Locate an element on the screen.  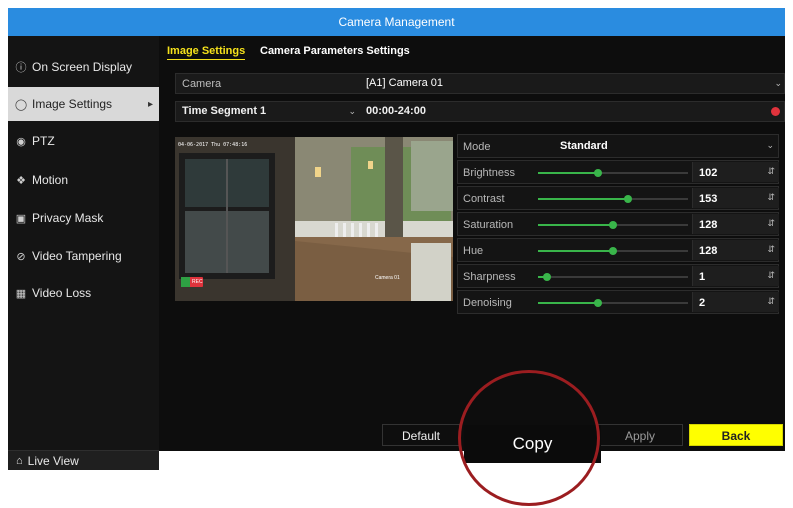
camera-label: Camera is located at coordinates (202, 83).